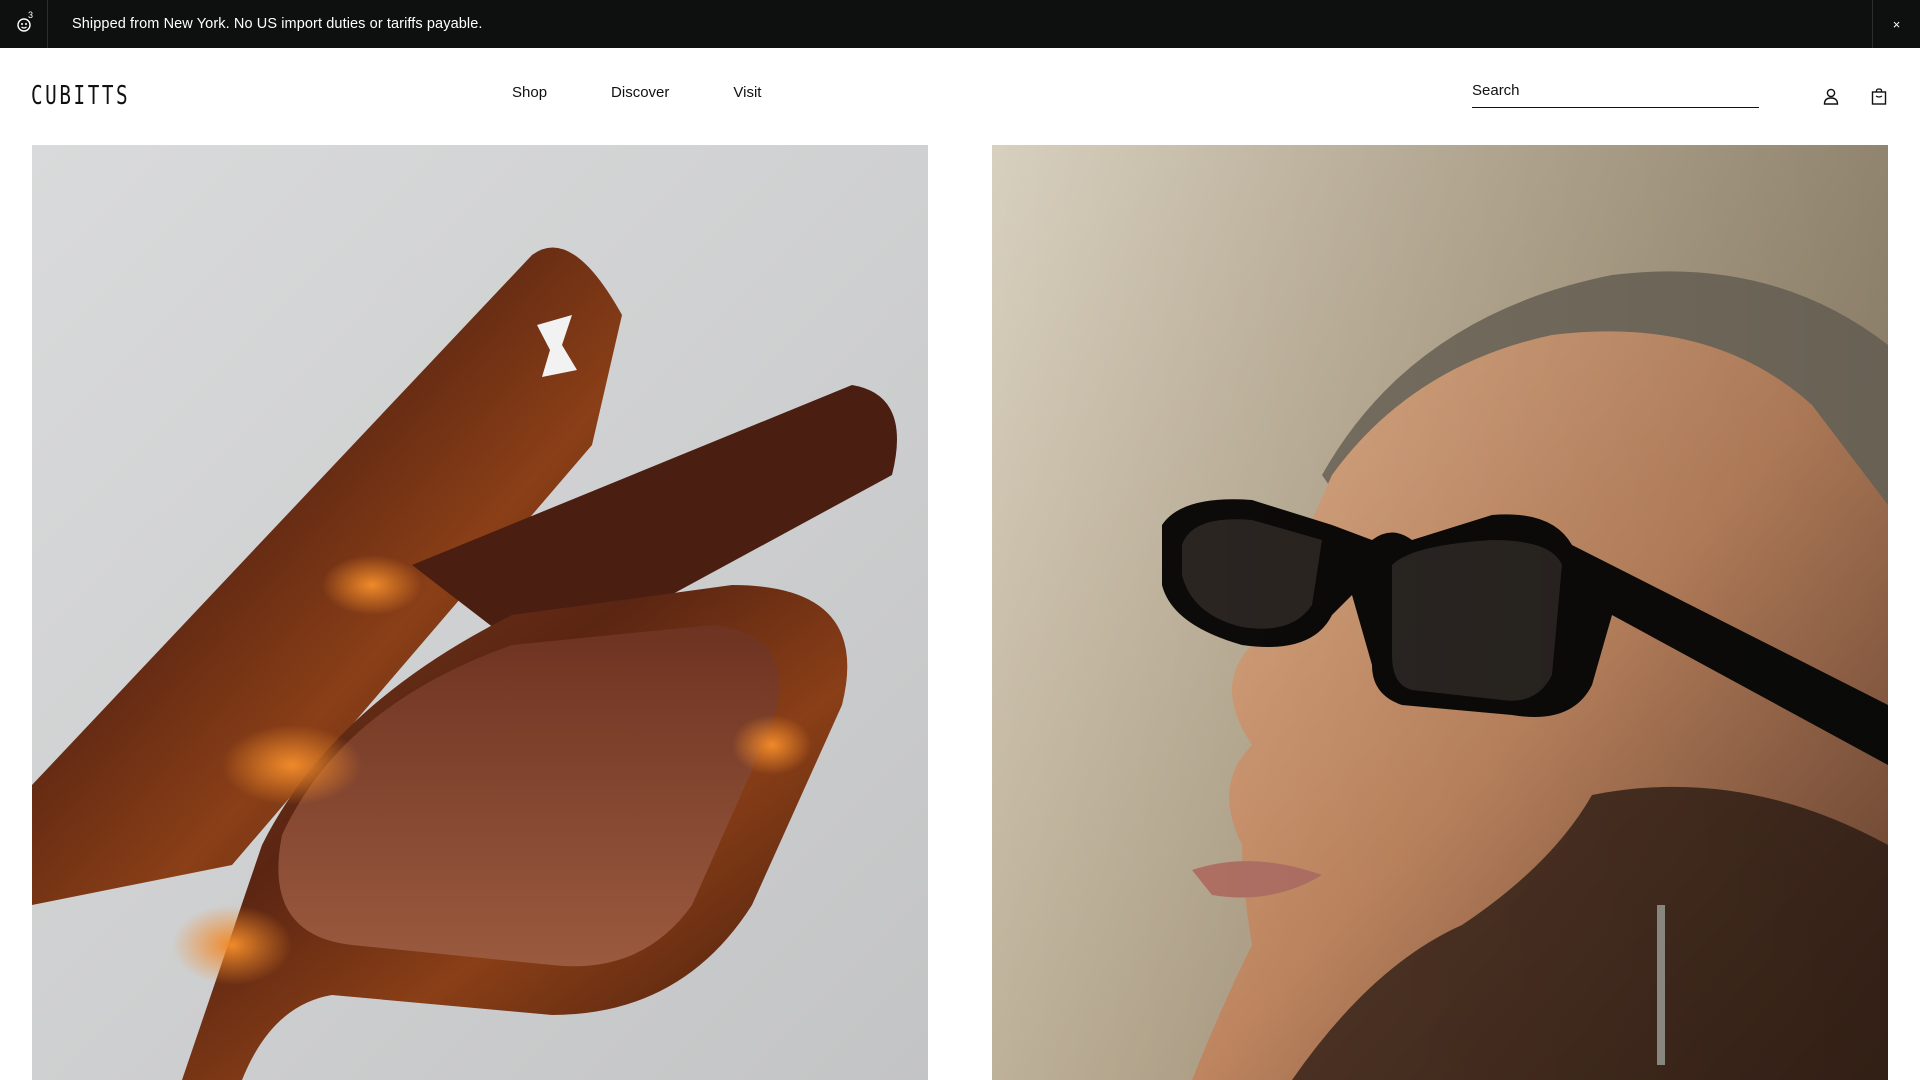 The image size is (1920, 1080). Describe the element at coordinates (747, 92) in the screenshot. I see `nav-item-visit: Visit` at that location.